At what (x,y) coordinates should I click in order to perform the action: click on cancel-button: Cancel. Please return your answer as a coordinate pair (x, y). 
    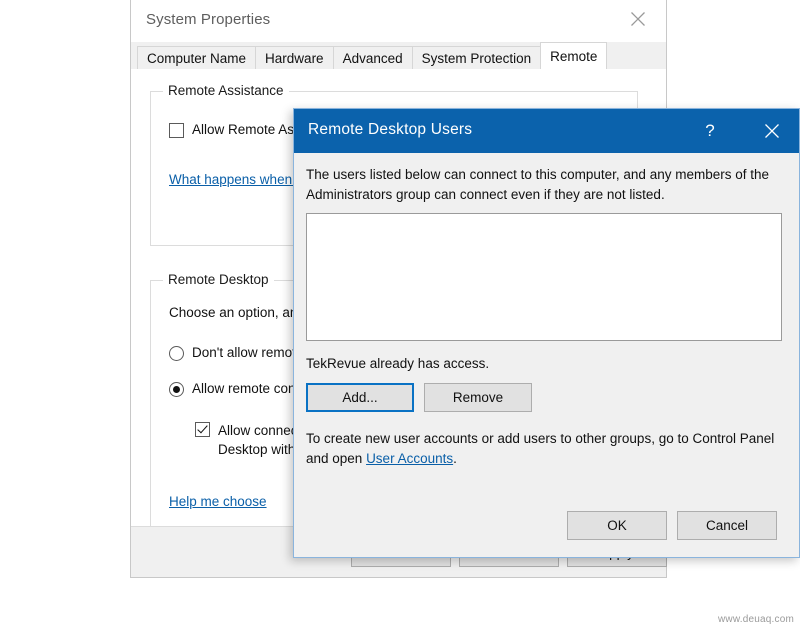
    Looking at the image, I should click on (727, 525).